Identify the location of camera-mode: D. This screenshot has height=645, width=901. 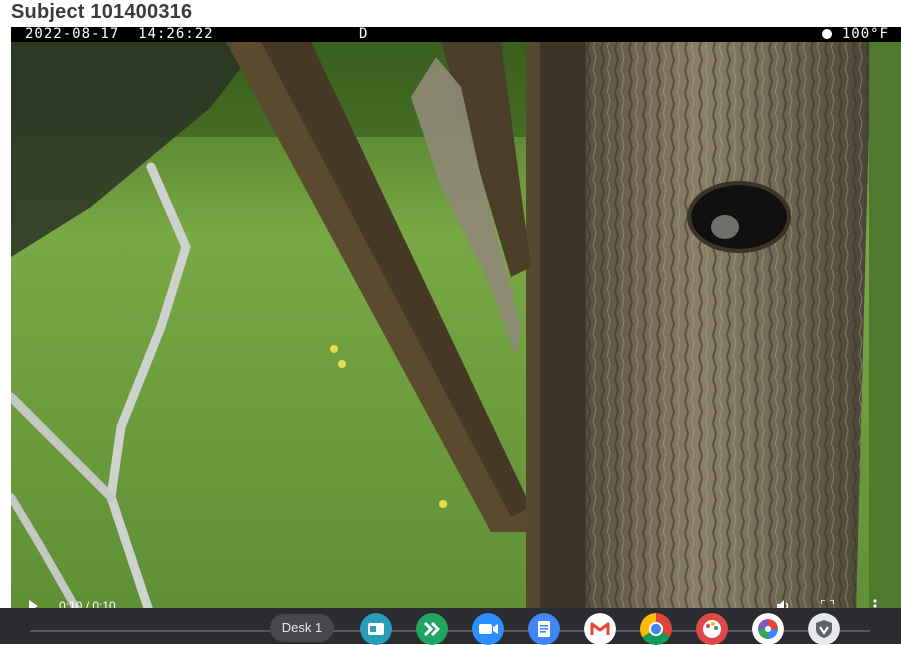
(364, 34).